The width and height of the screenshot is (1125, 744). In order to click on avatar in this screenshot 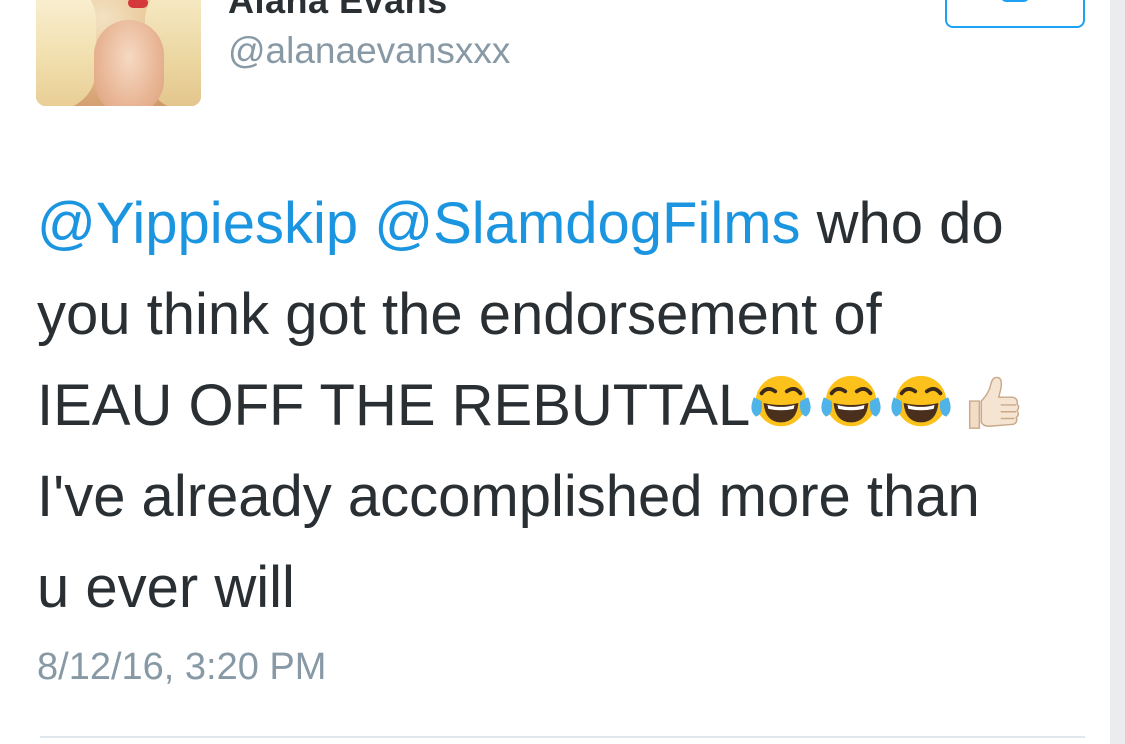, I will do `click(118, 53)`.